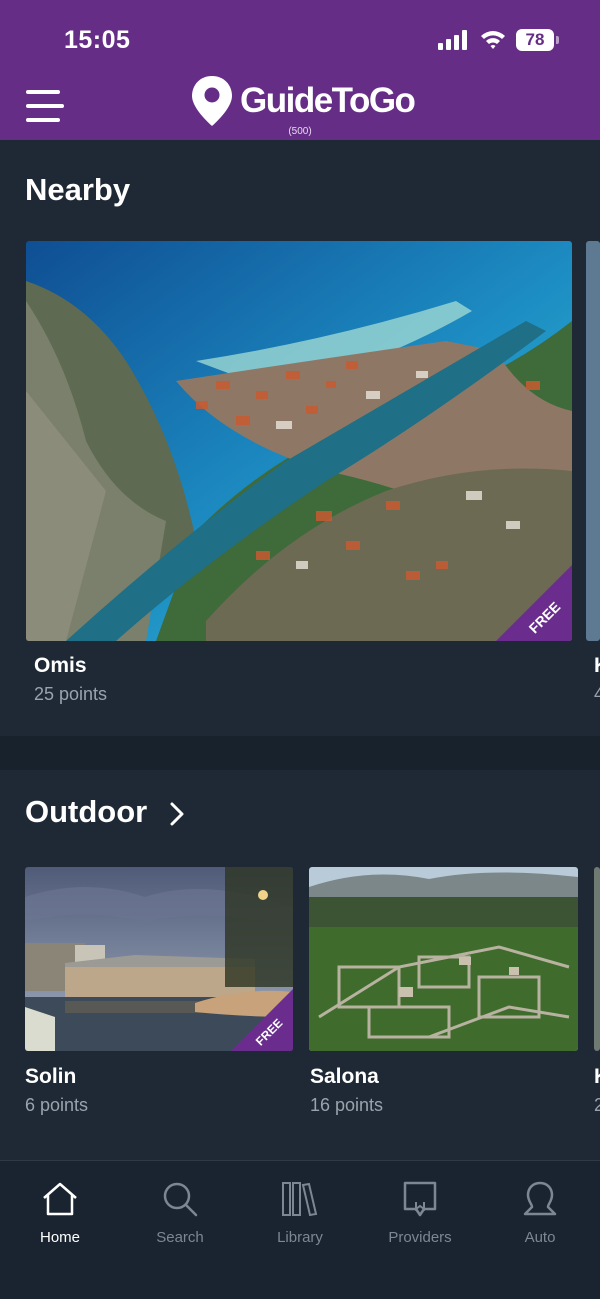  What do you see at coordinates (60, 1199) in the screenshot?
I see `home-icon` at bounding box center [60, 1199].